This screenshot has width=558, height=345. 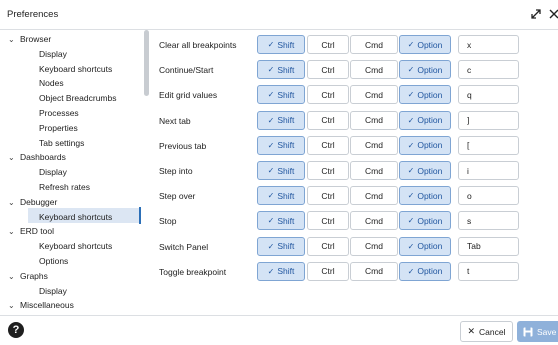 What do you see at coordinates (488, 145) in the screenshot?
I see `shortcut-key-input: [` at bounding box center [488, 145].